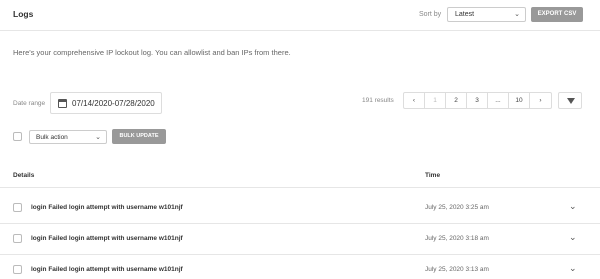 The image size is (600, 279). Describe the element at coordinates (29, 103) in the screenshot. I see `date-range-label: Date range` at that location.